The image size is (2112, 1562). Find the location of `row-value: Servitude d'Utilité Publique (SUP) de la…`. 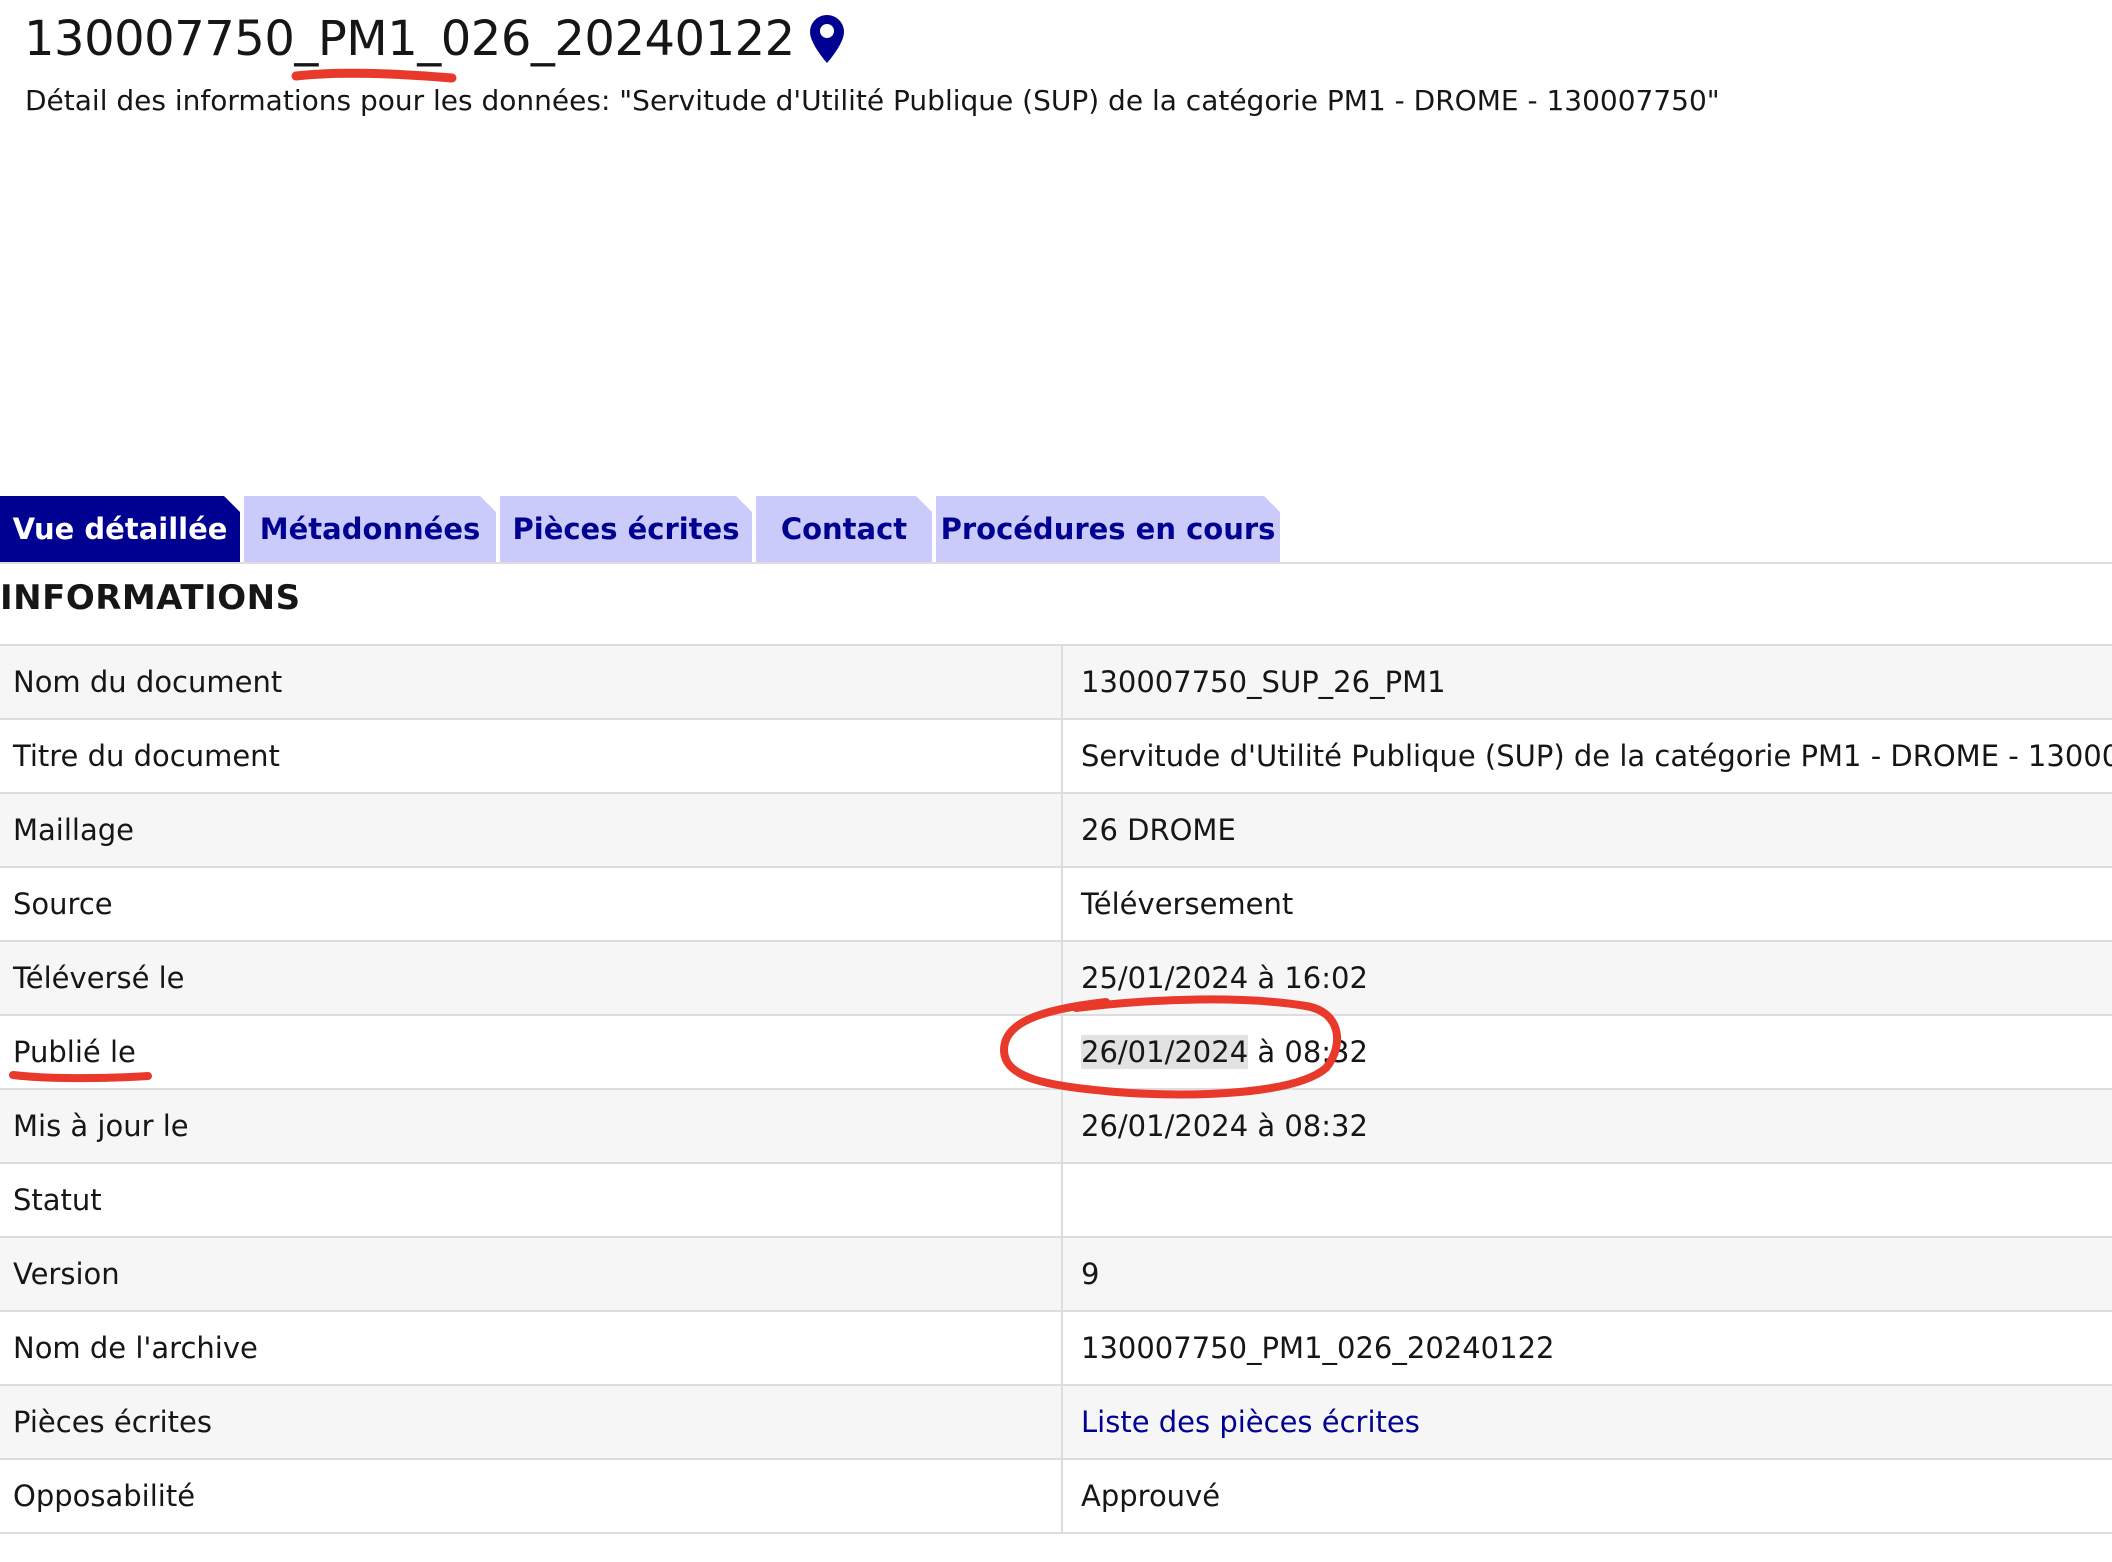

row-value: Servitude d'Utilité Publique (SUP) de la… is located at coordinates (1587, 756).